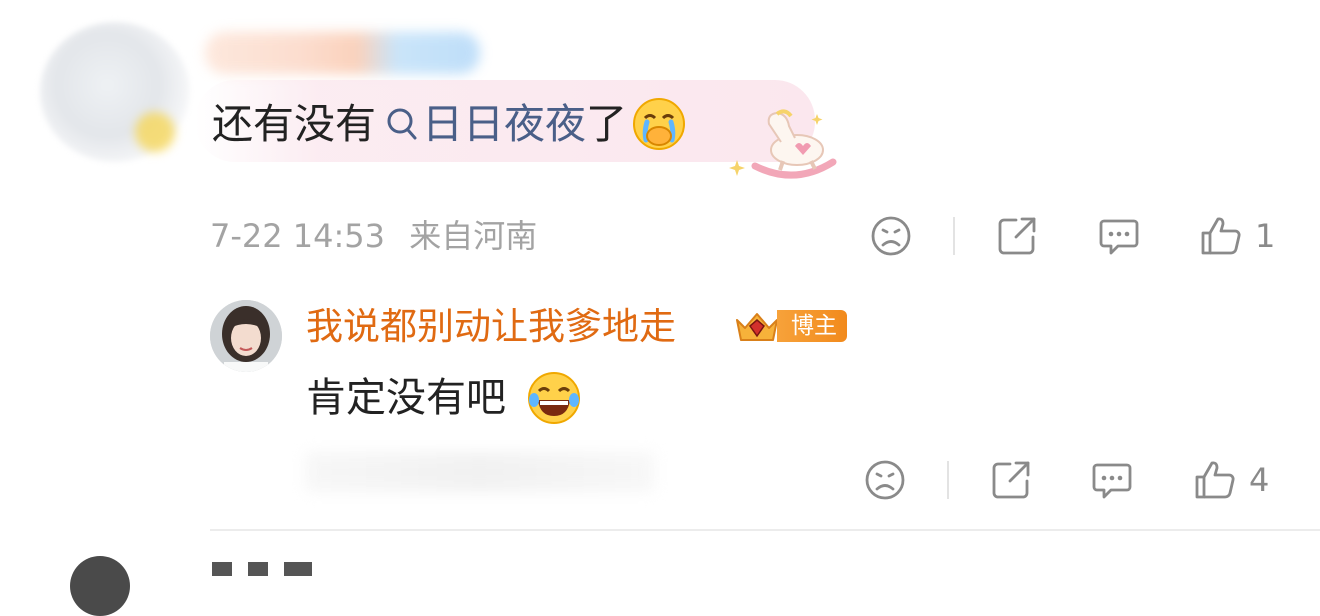  I want to click on comment-timestamp: 7-22 14:53, so click(298, 236).